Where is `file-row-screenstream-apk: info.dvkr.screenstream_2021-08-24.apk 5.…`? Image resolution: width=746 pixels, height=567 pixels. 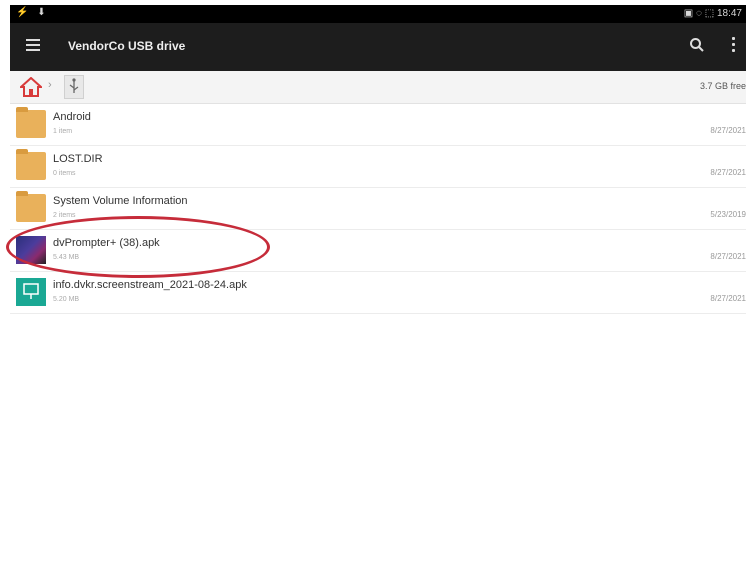
file-row-screenstream-apk: info.dvkr.screenstream_2021-08-24.apk 5.… is located at coordinates (378, 293).